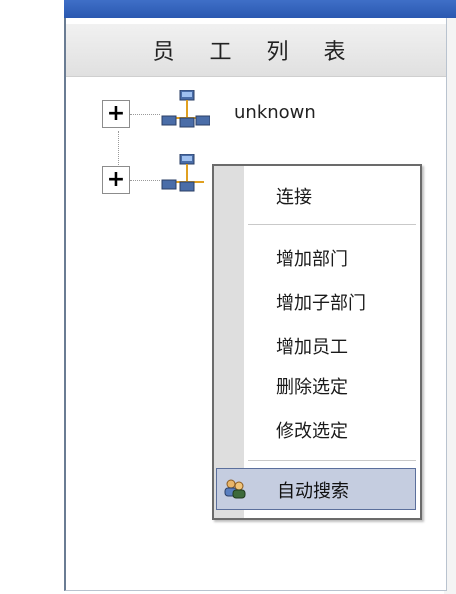  Describe the element at coordinates (332, 196) in the screenshot. I see `menu-item-connect: 连接` at that location.